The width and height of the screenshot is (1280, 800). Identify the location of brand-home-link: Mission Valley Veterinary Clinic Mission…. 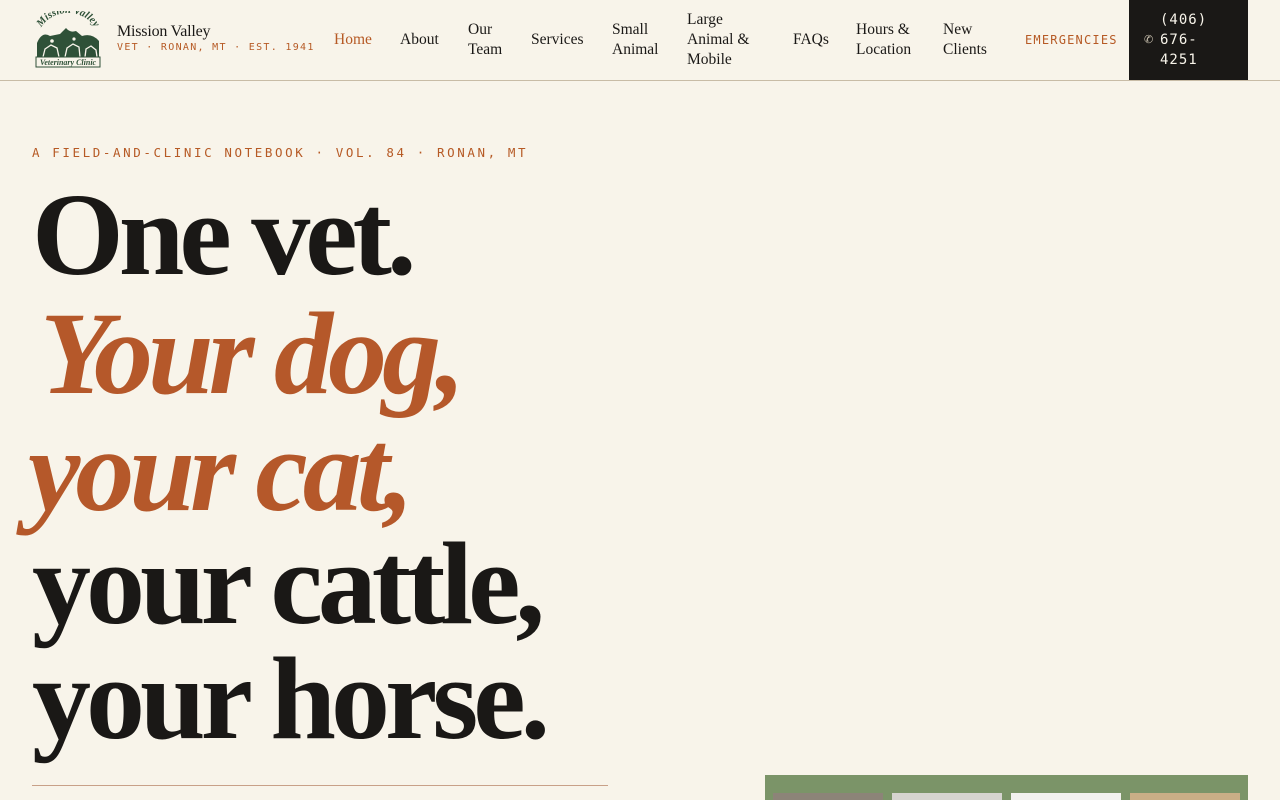
(177, 40).